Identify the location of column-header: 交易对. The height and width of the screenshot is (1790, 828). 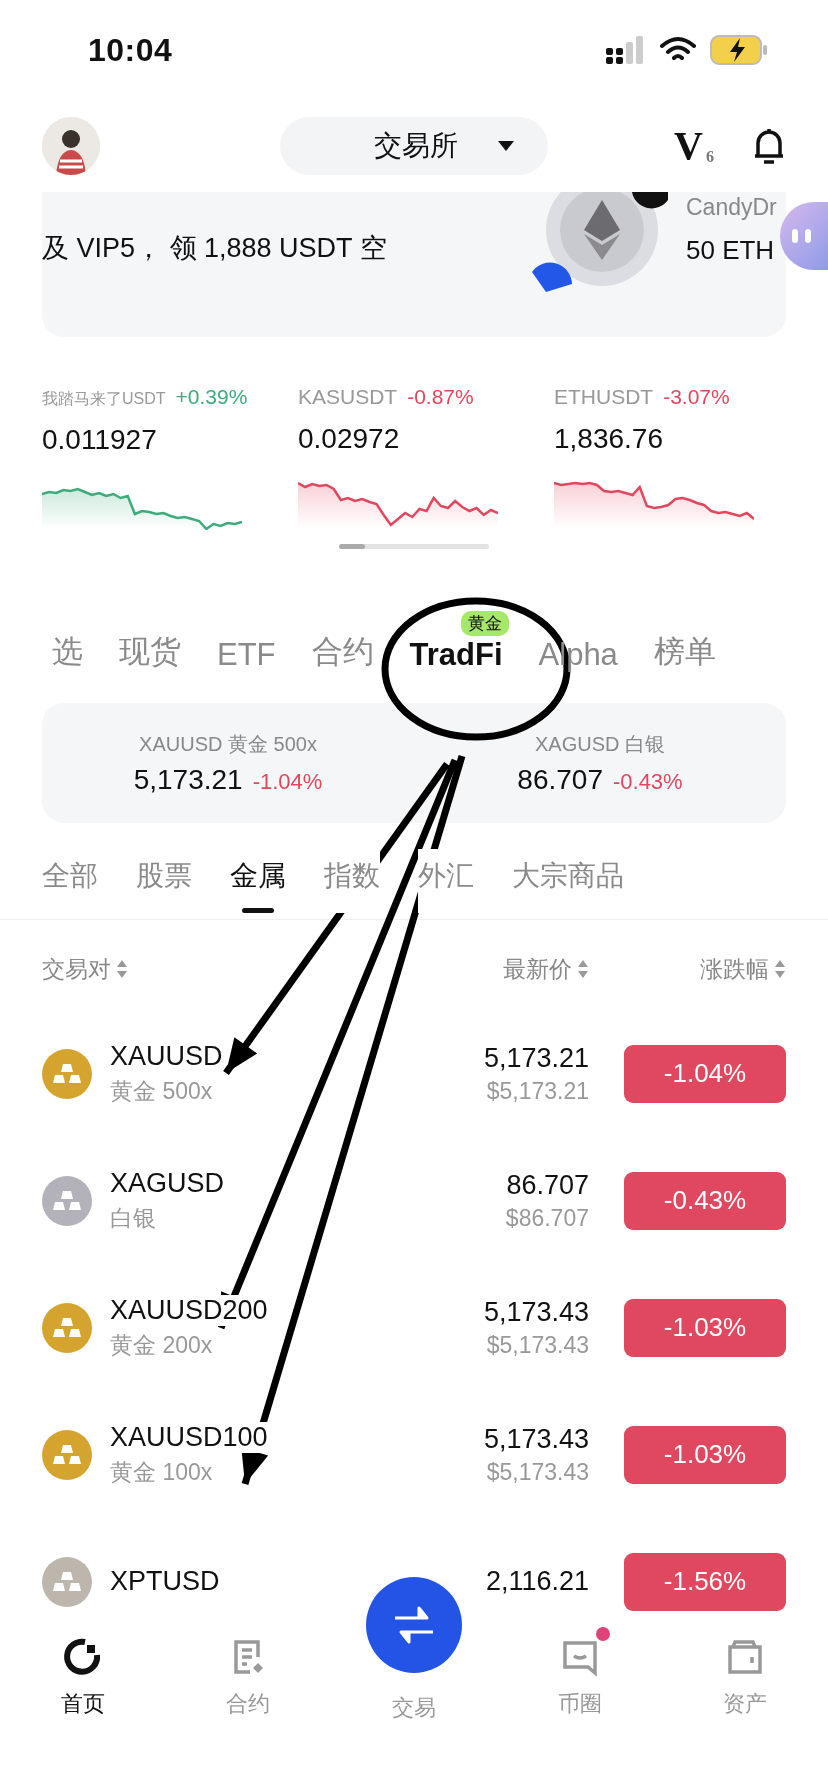
(272, 969).